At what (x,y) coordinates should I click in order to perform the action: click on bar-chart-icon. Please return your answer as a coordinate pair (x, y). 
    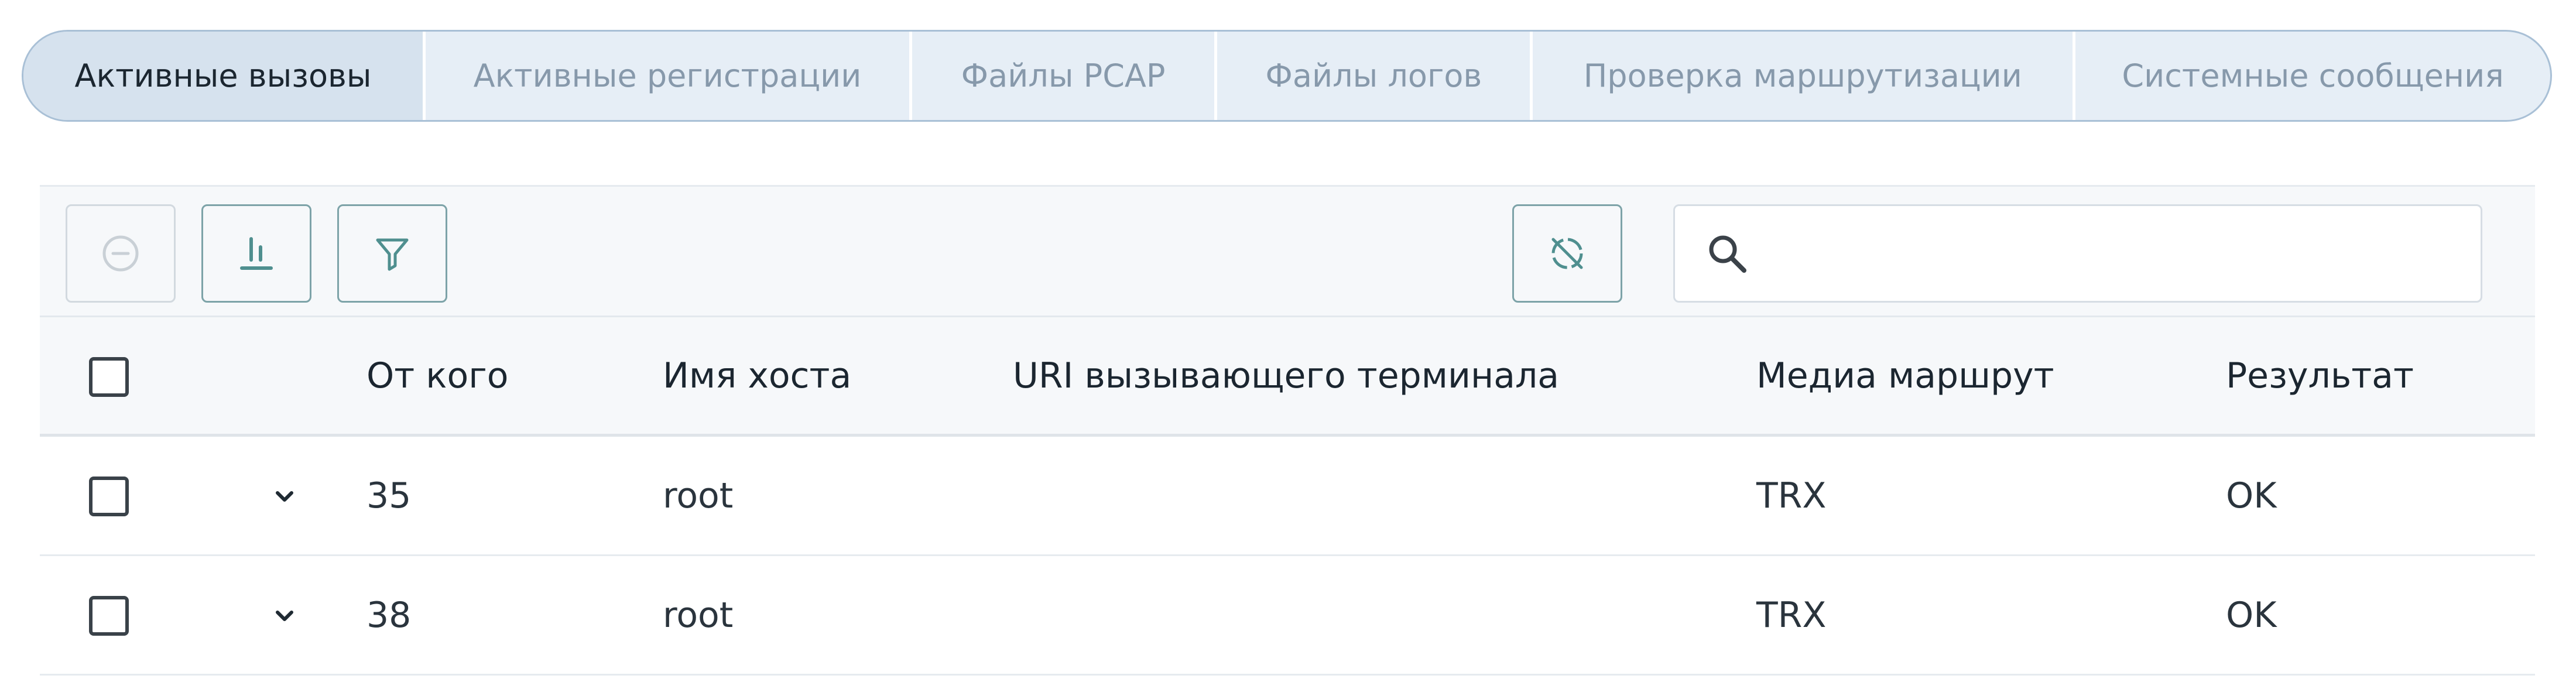
    Looking at the image, I should click on (256, 254).